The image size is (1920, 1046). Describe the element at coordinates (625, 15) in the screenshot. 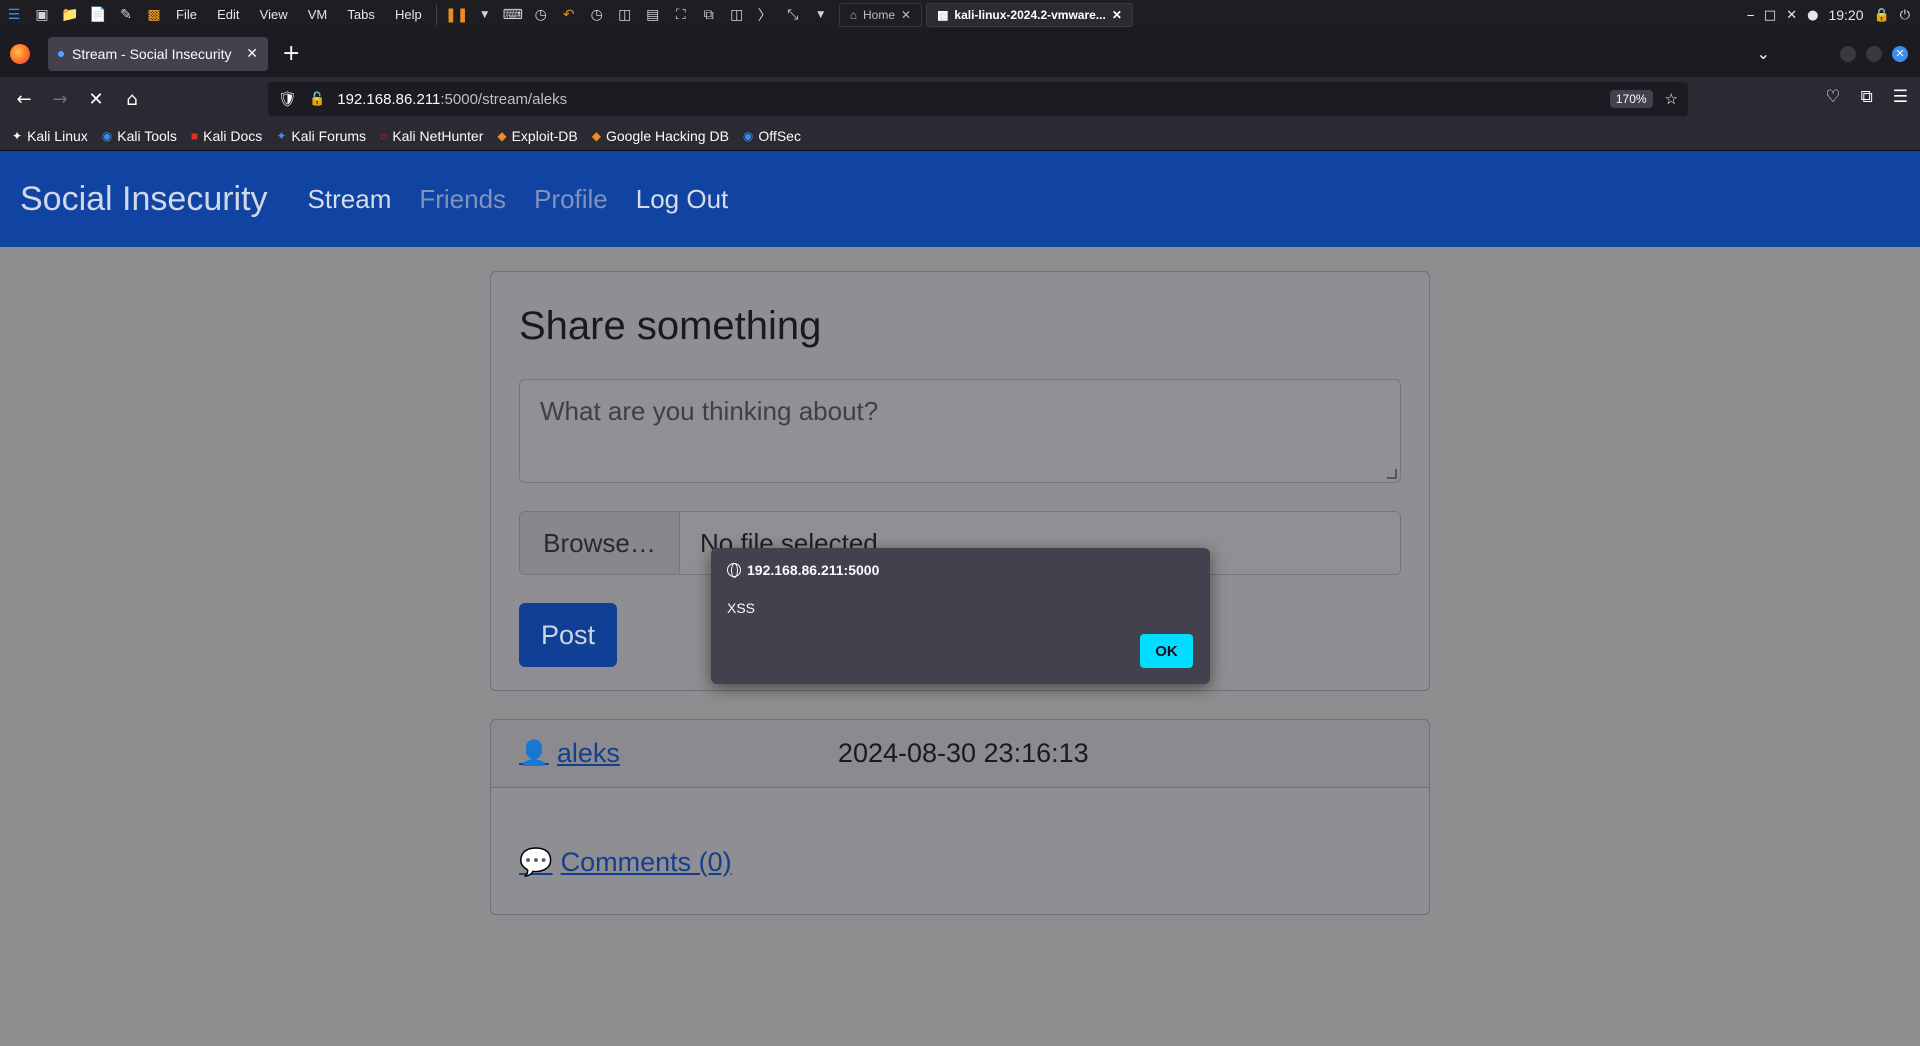

I see `layout-sidebar-icon: ◫` at that location.